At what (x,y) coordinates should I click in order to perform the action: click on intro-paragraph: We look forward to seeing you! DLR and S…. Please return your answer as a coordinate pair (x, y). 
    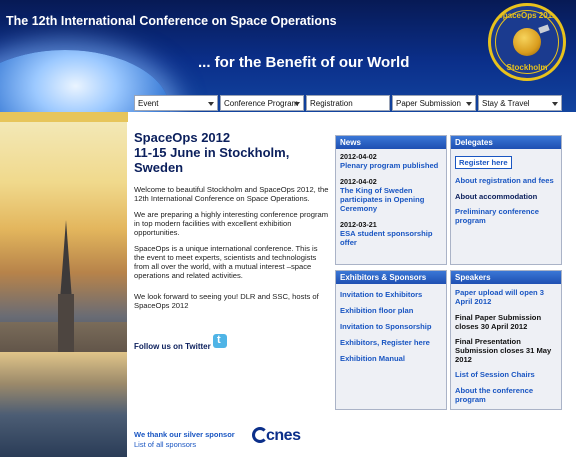
    Looking at the image, I should click on (226, 301).